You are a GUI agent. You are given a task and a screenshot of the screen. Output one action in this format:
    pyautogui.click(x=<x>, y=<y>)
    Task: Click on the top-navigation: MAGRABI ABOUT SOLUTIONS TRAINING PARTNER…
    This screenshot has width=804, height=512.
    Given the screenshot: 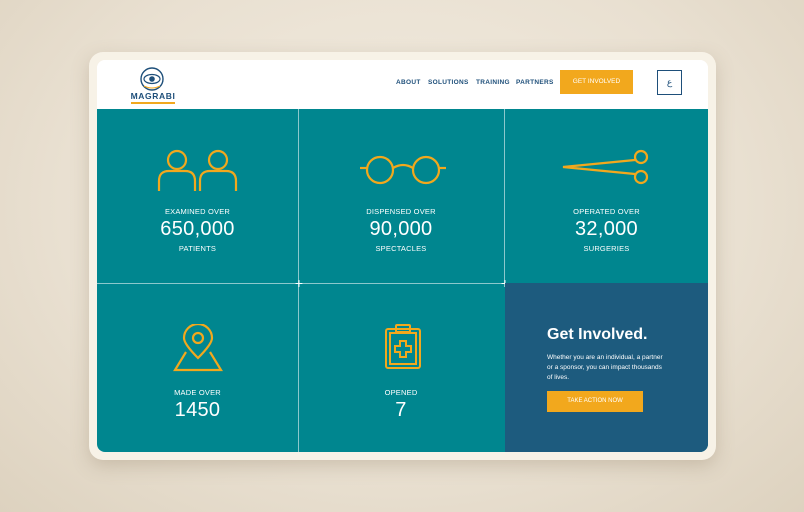 What is the action you would take?
    pyautogui.click(x=402, y=84)
    